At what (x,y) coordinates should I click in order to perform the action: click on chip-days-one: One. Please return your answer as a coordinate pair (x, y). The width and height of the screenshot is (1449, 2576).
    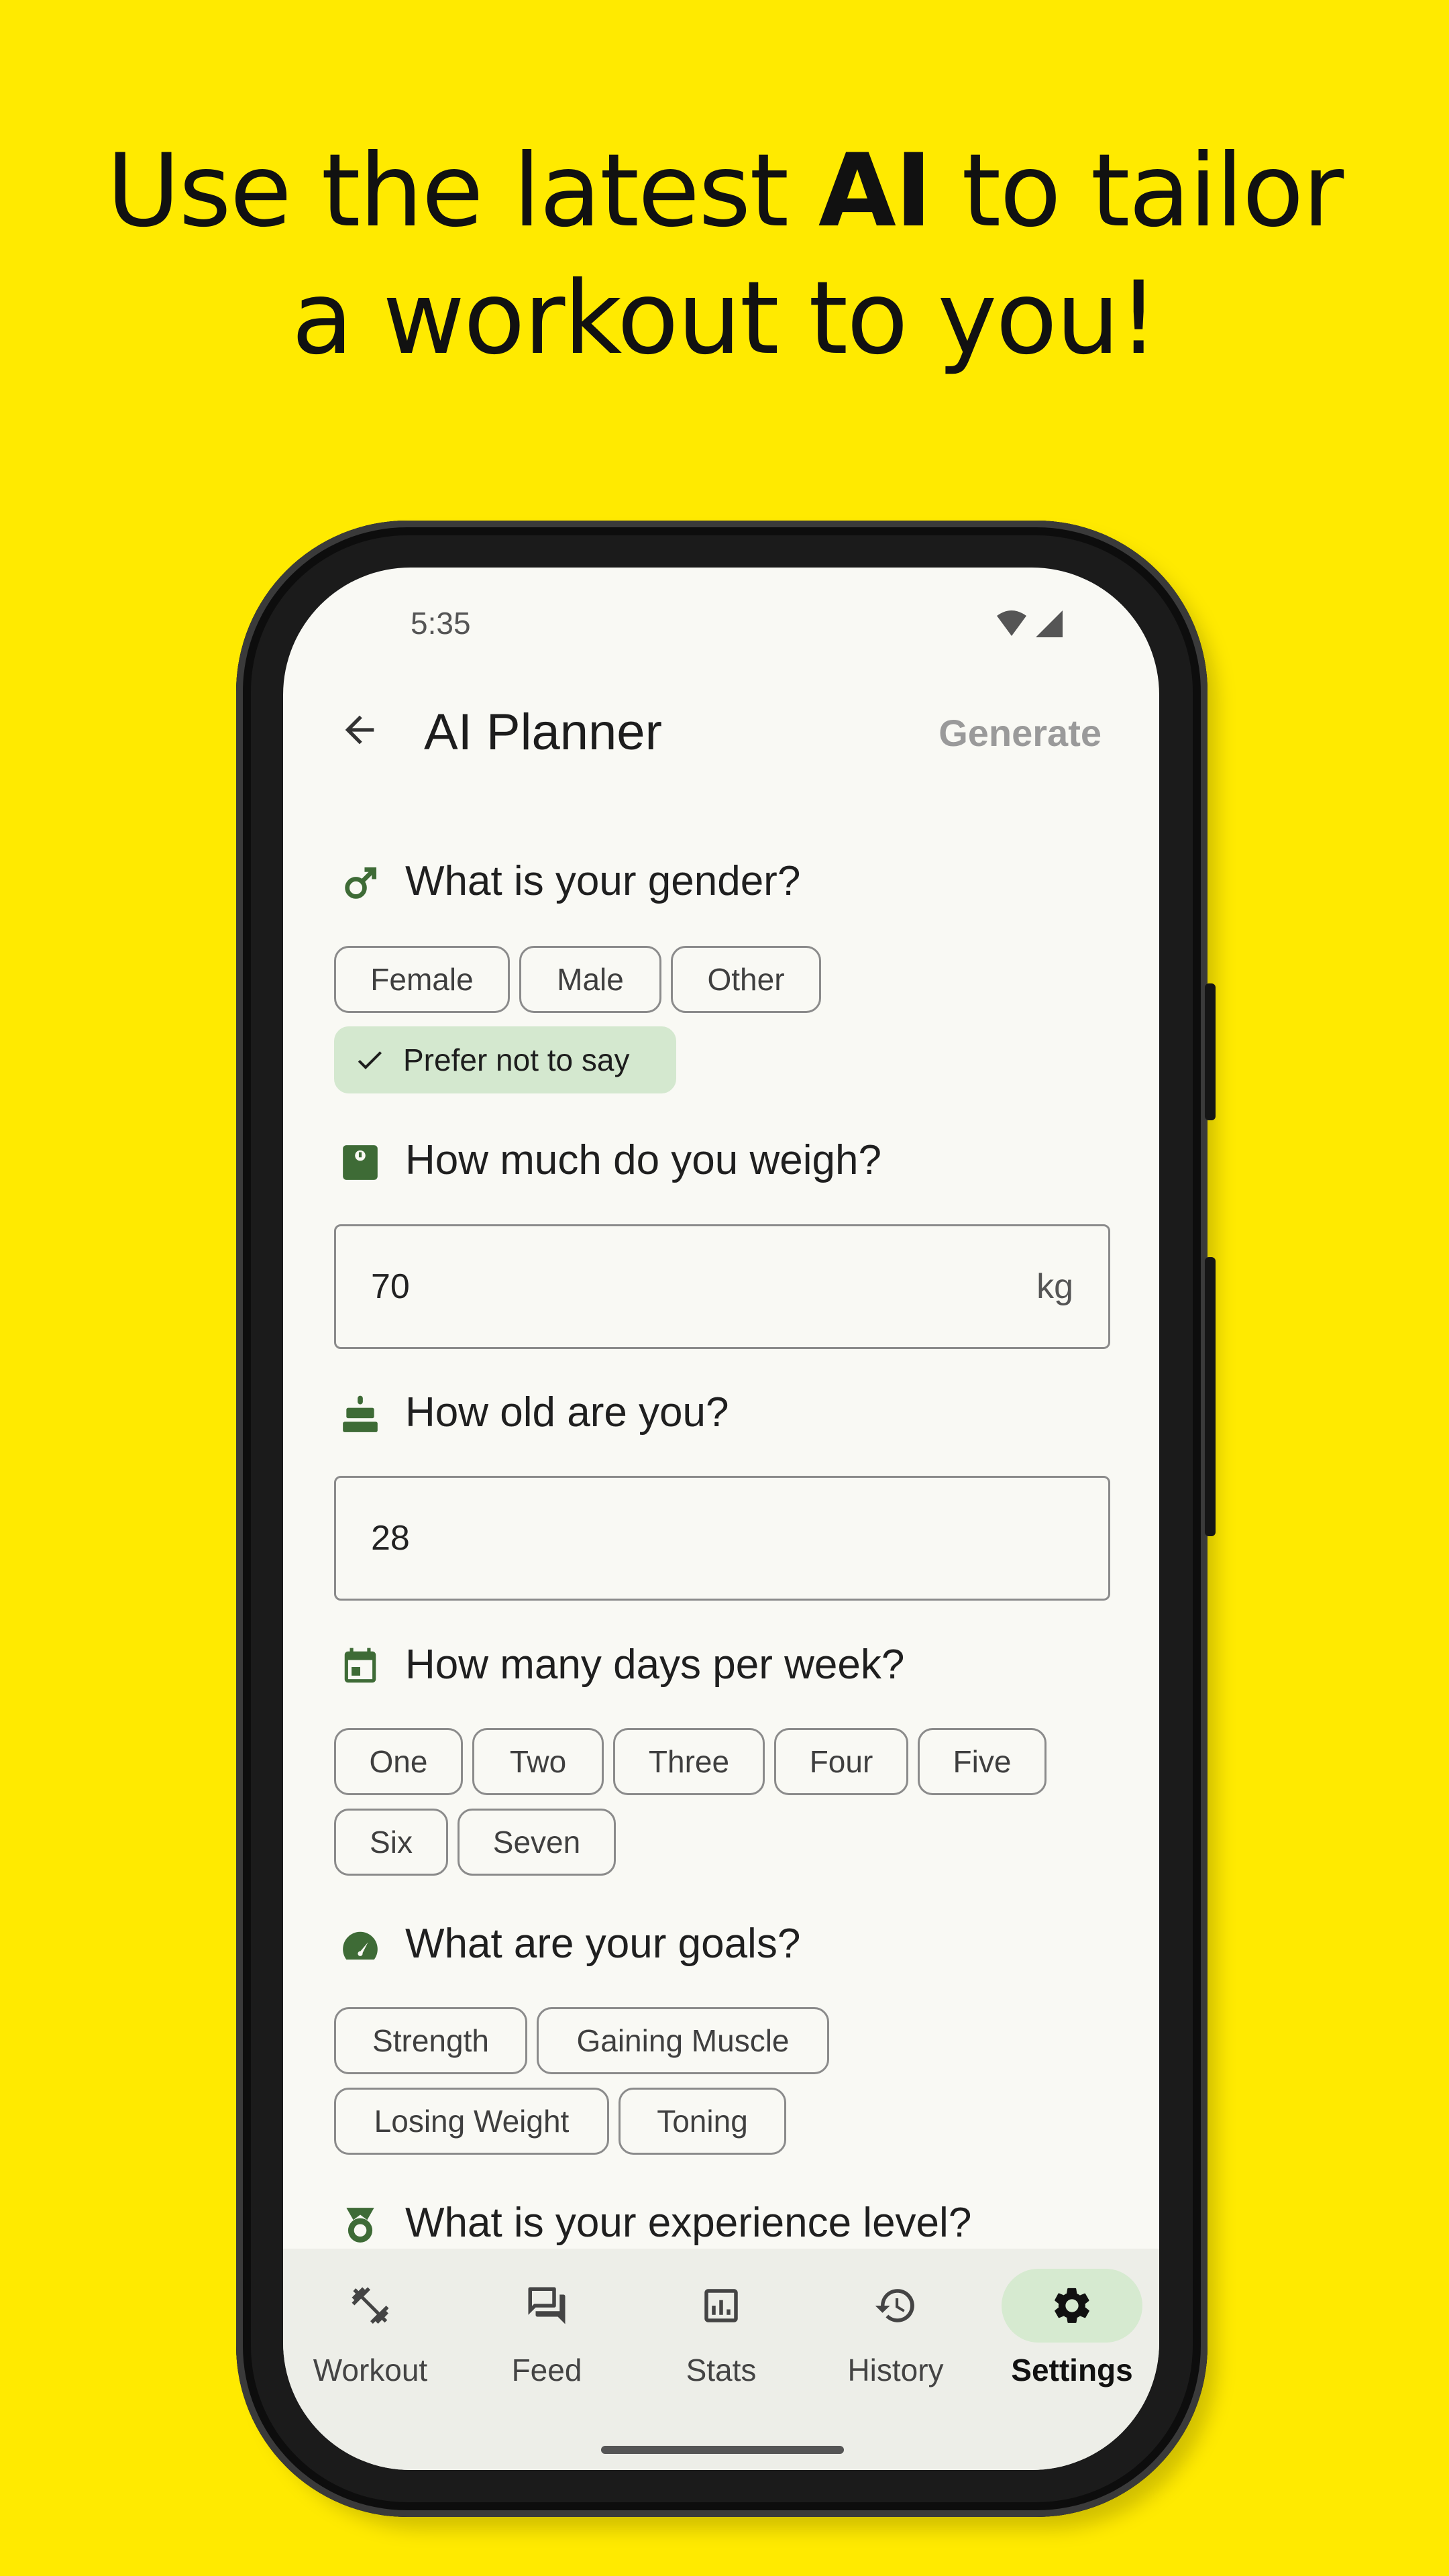
    Looking at the image, I should click on (398, 1761).